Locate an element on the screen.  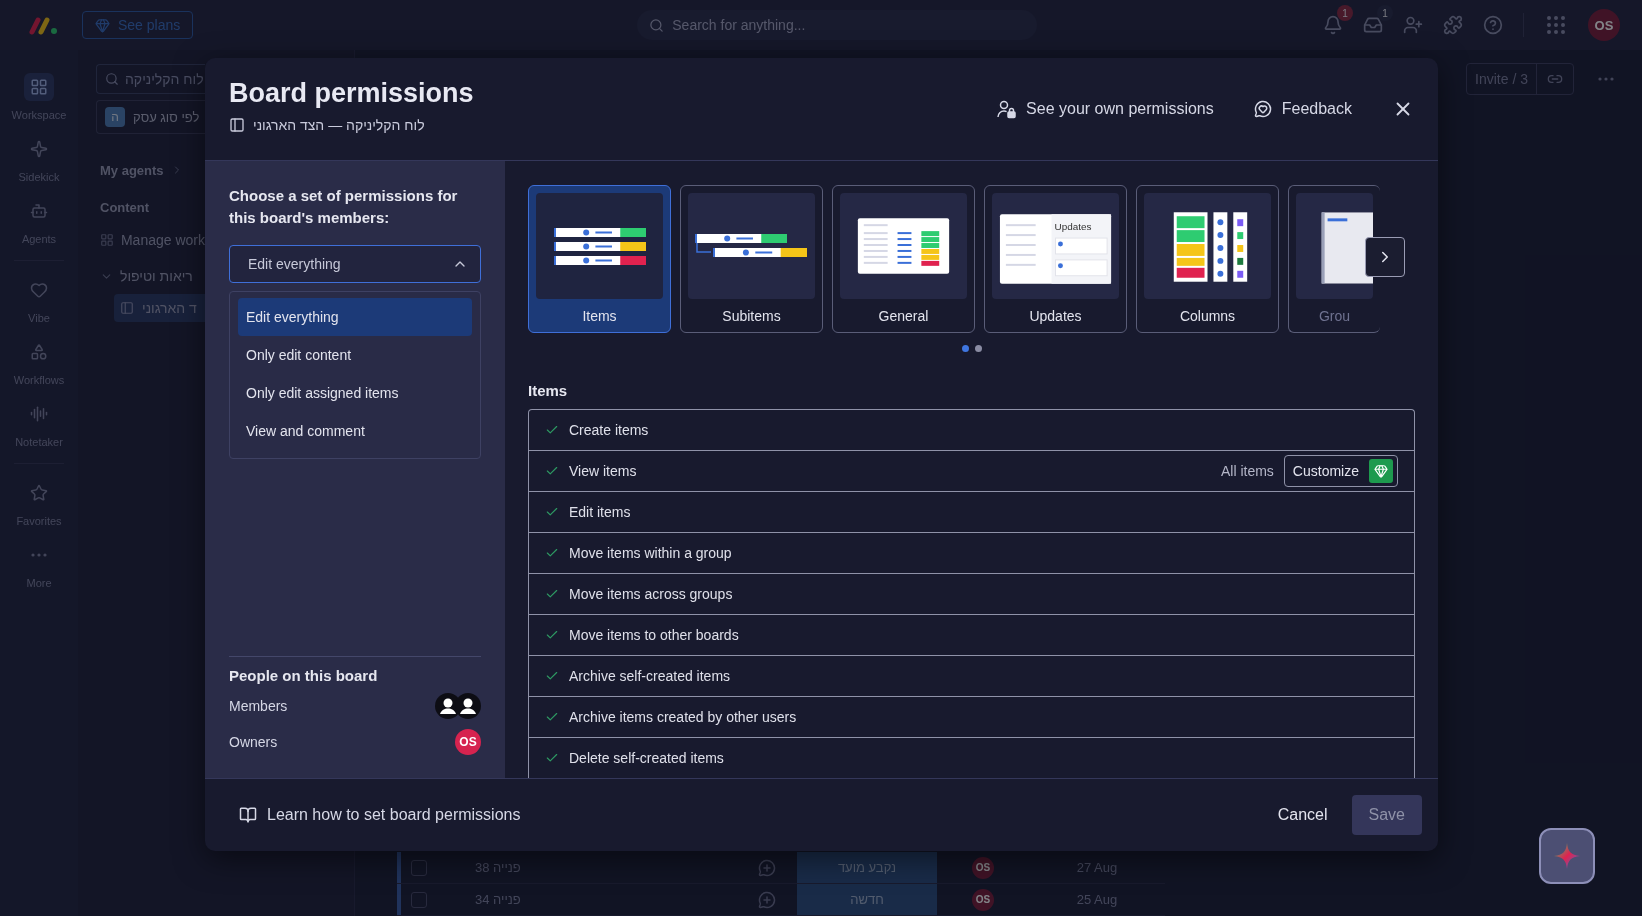
bell-icon is located at coordinates (1333, 25).